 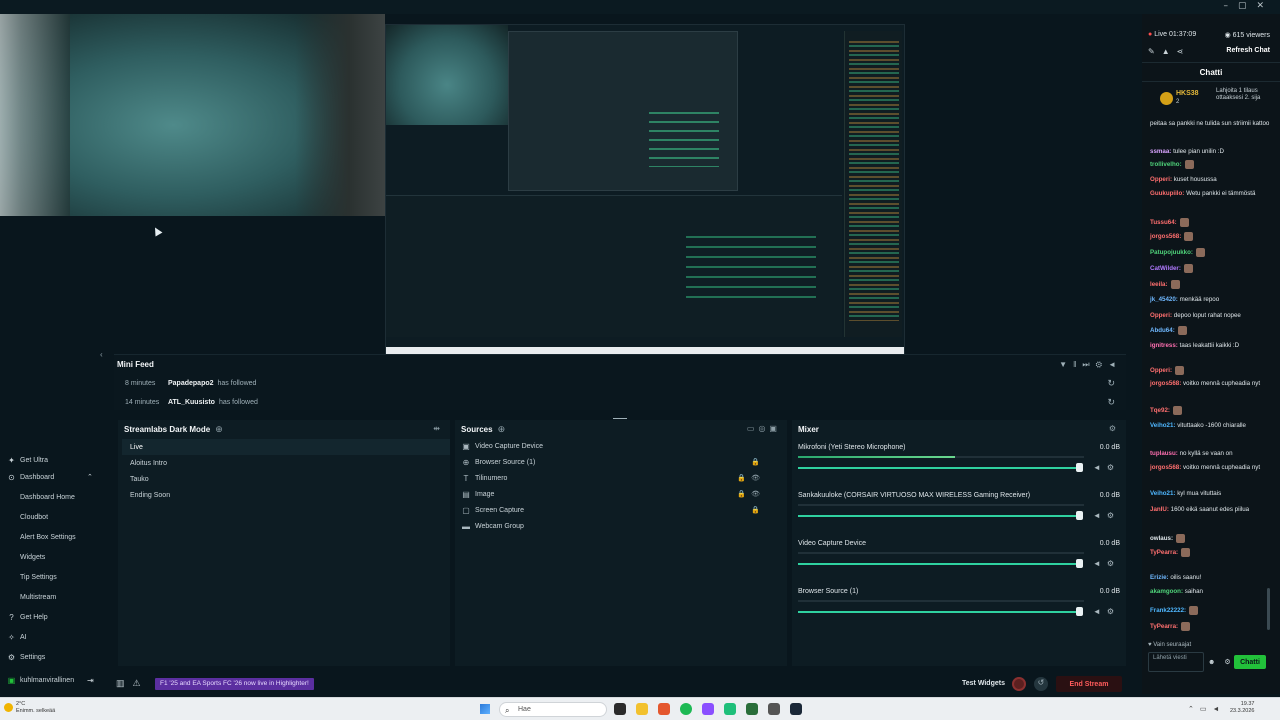 I want to click on sidebar-item-ai: ✧ AI, so click(x=50, y=637).